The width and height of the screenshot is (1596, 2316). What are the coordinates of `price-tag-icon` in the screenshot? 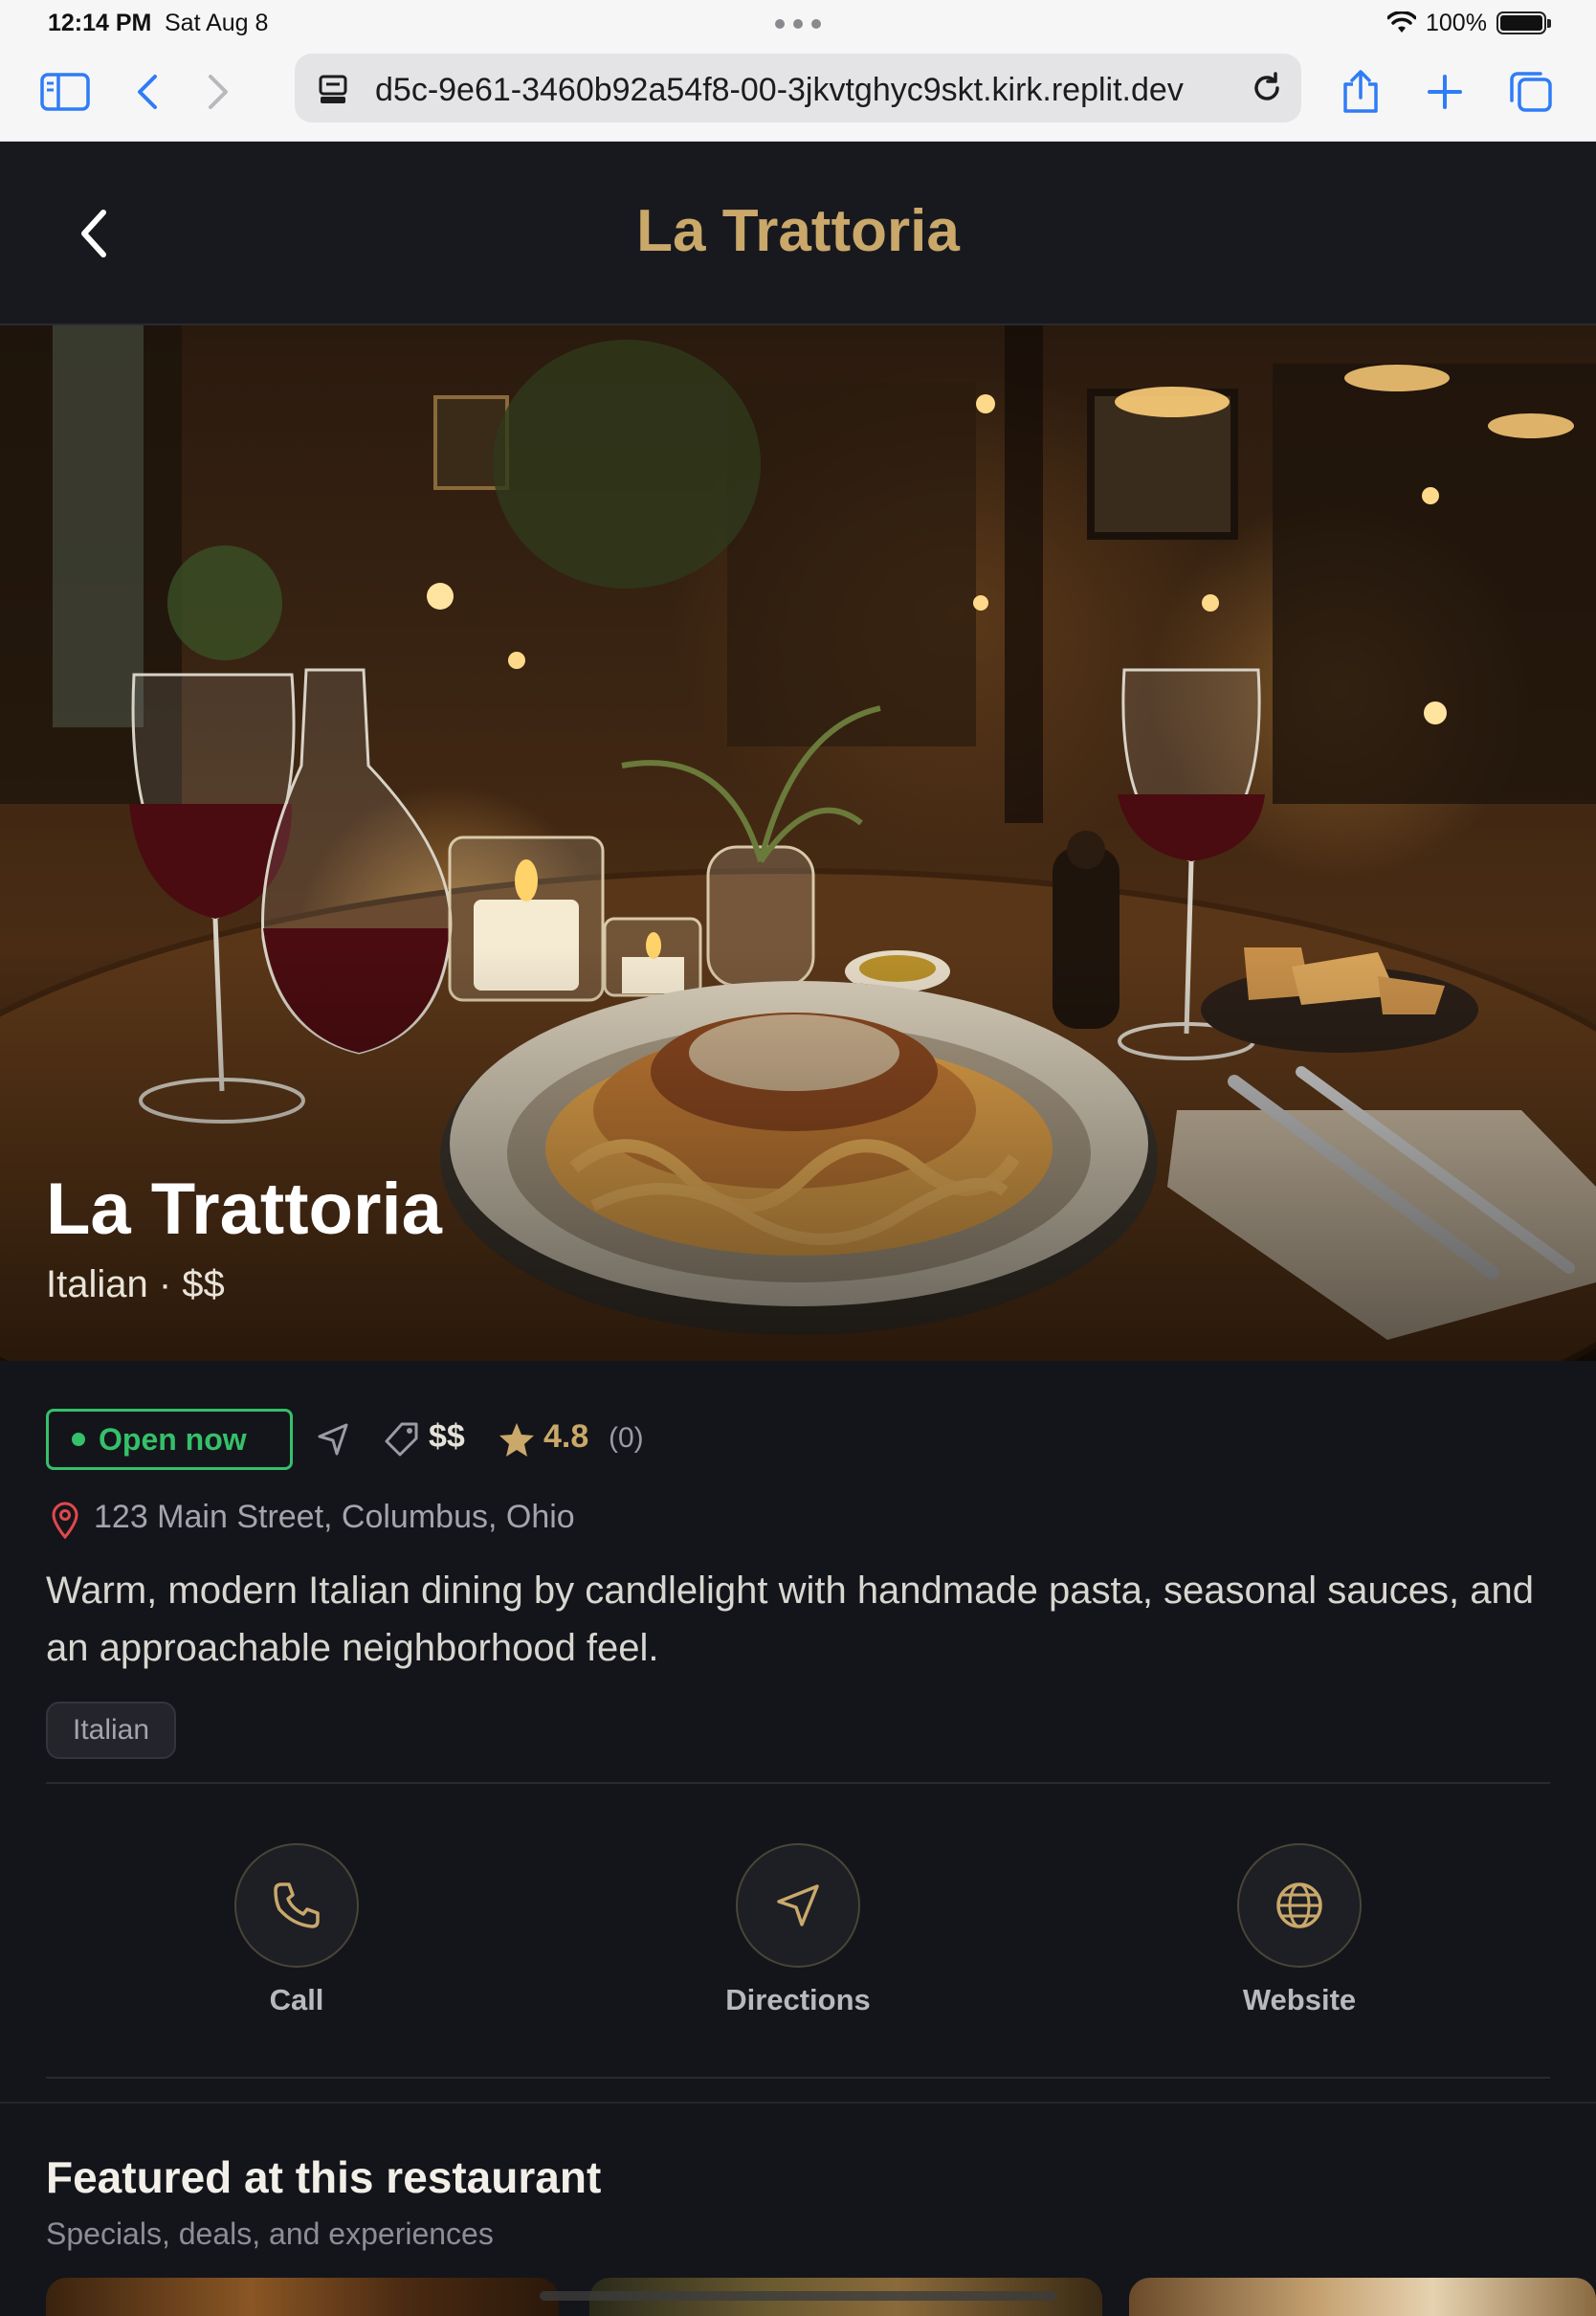 It's located at (402, 1442).